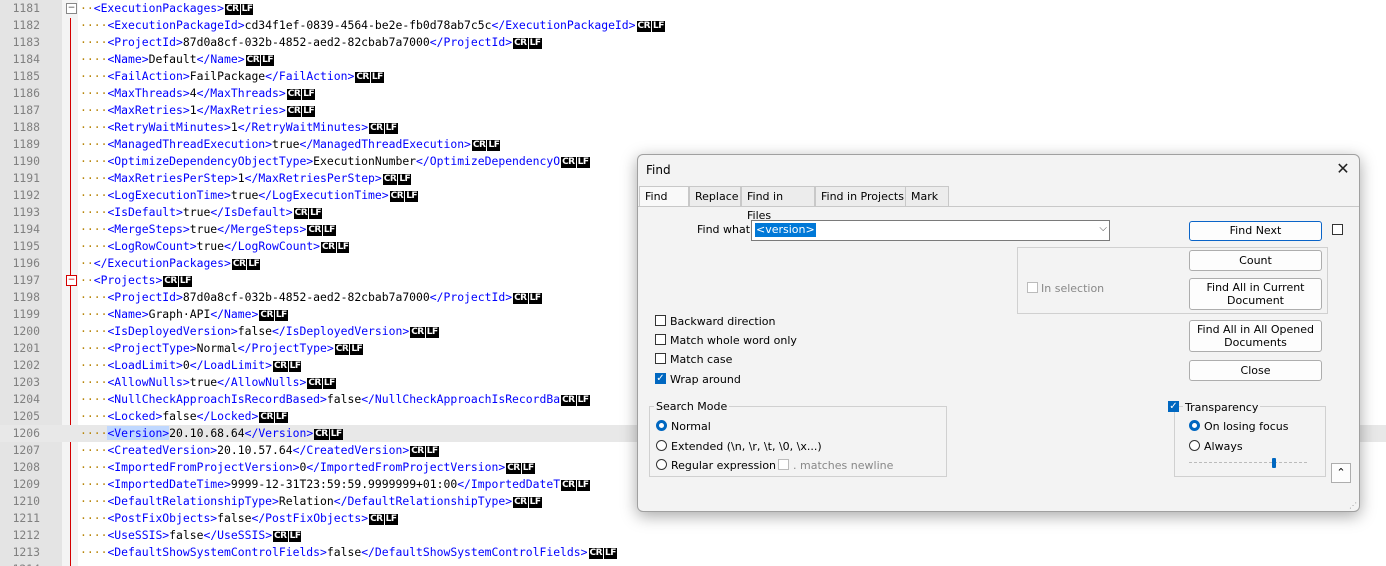 The image size is (1386, 566). I want to click on close-button: Close, so click(1255, 370).